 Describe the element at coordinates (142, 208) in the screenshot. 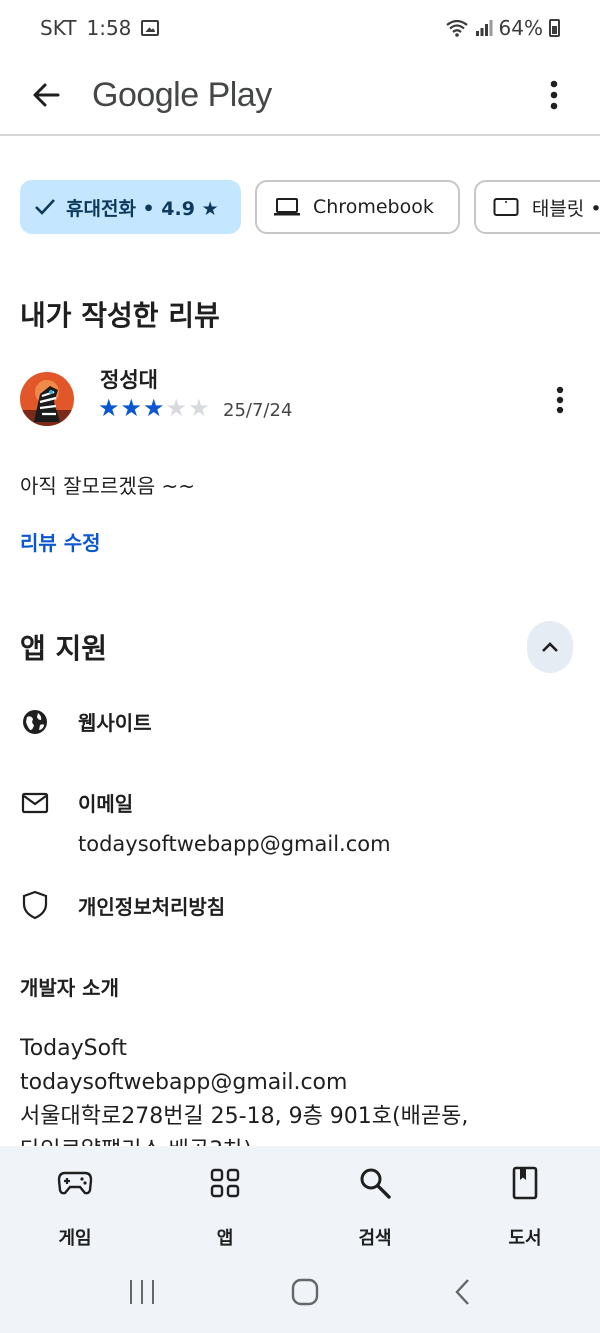

I see `chip-phone-label: 휴대전화 • 4.9 ★` at that location.